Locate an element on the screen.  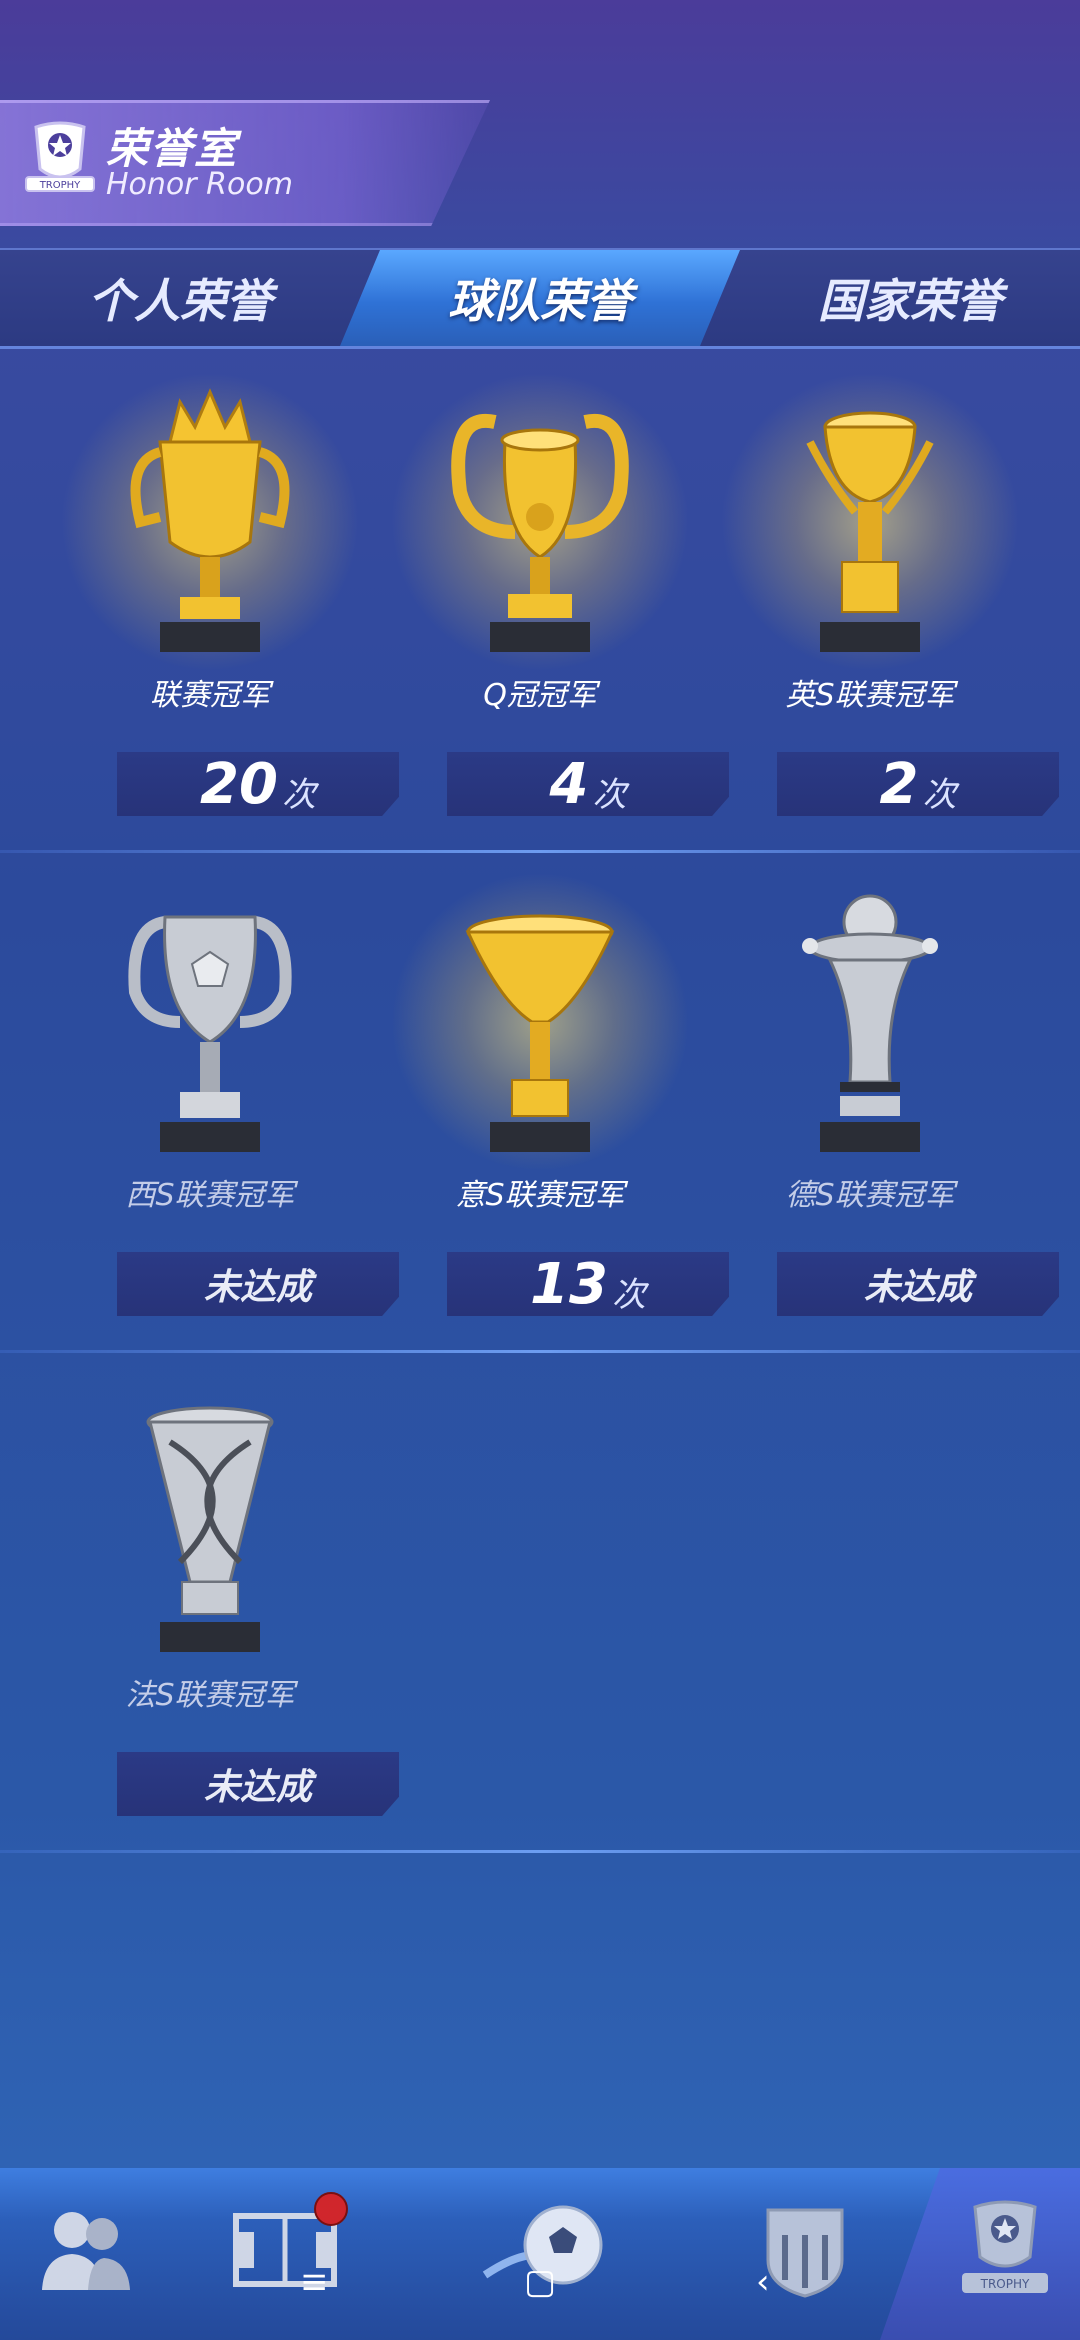
trophy-count-box: 4 次 is located at coordinates (588, 784).